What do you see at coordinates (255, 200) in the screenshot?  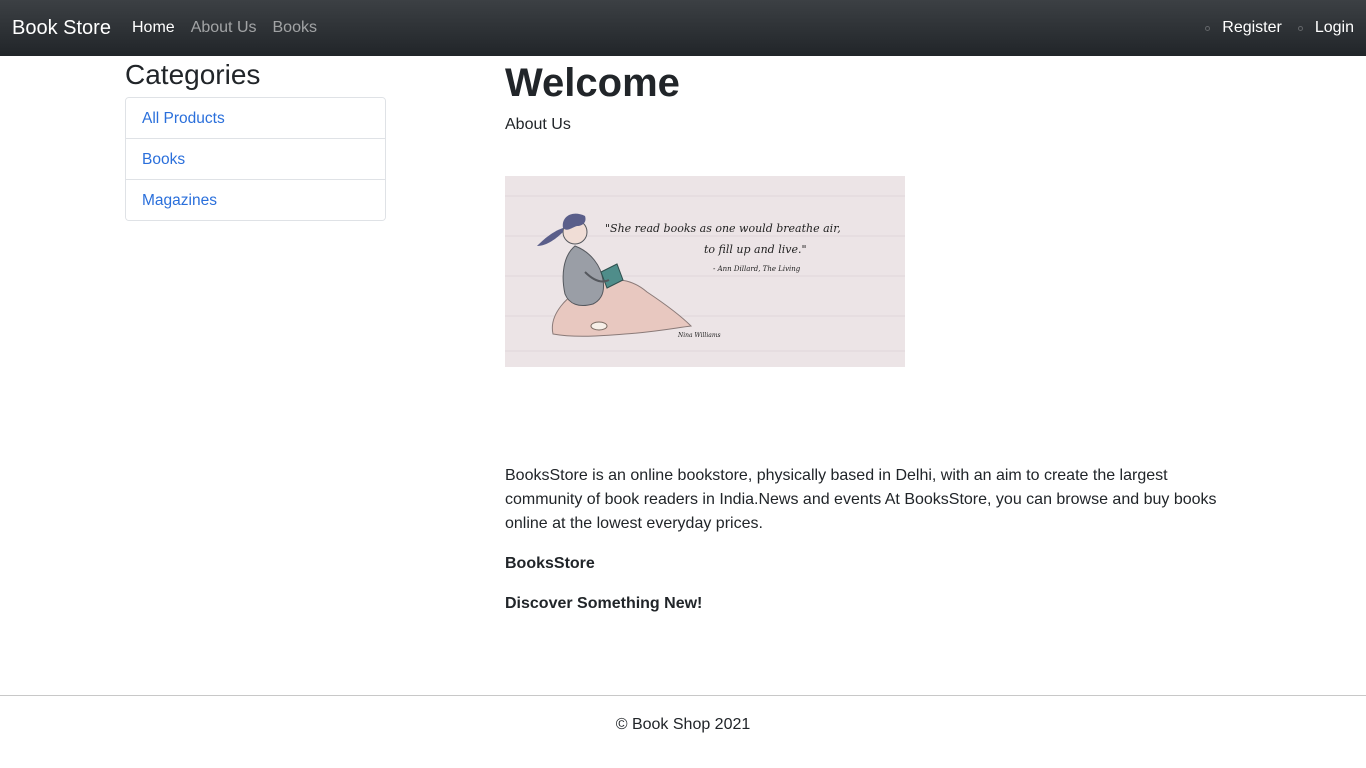 I see `category-magazines: Magazines` at bounding box center [255, 200].